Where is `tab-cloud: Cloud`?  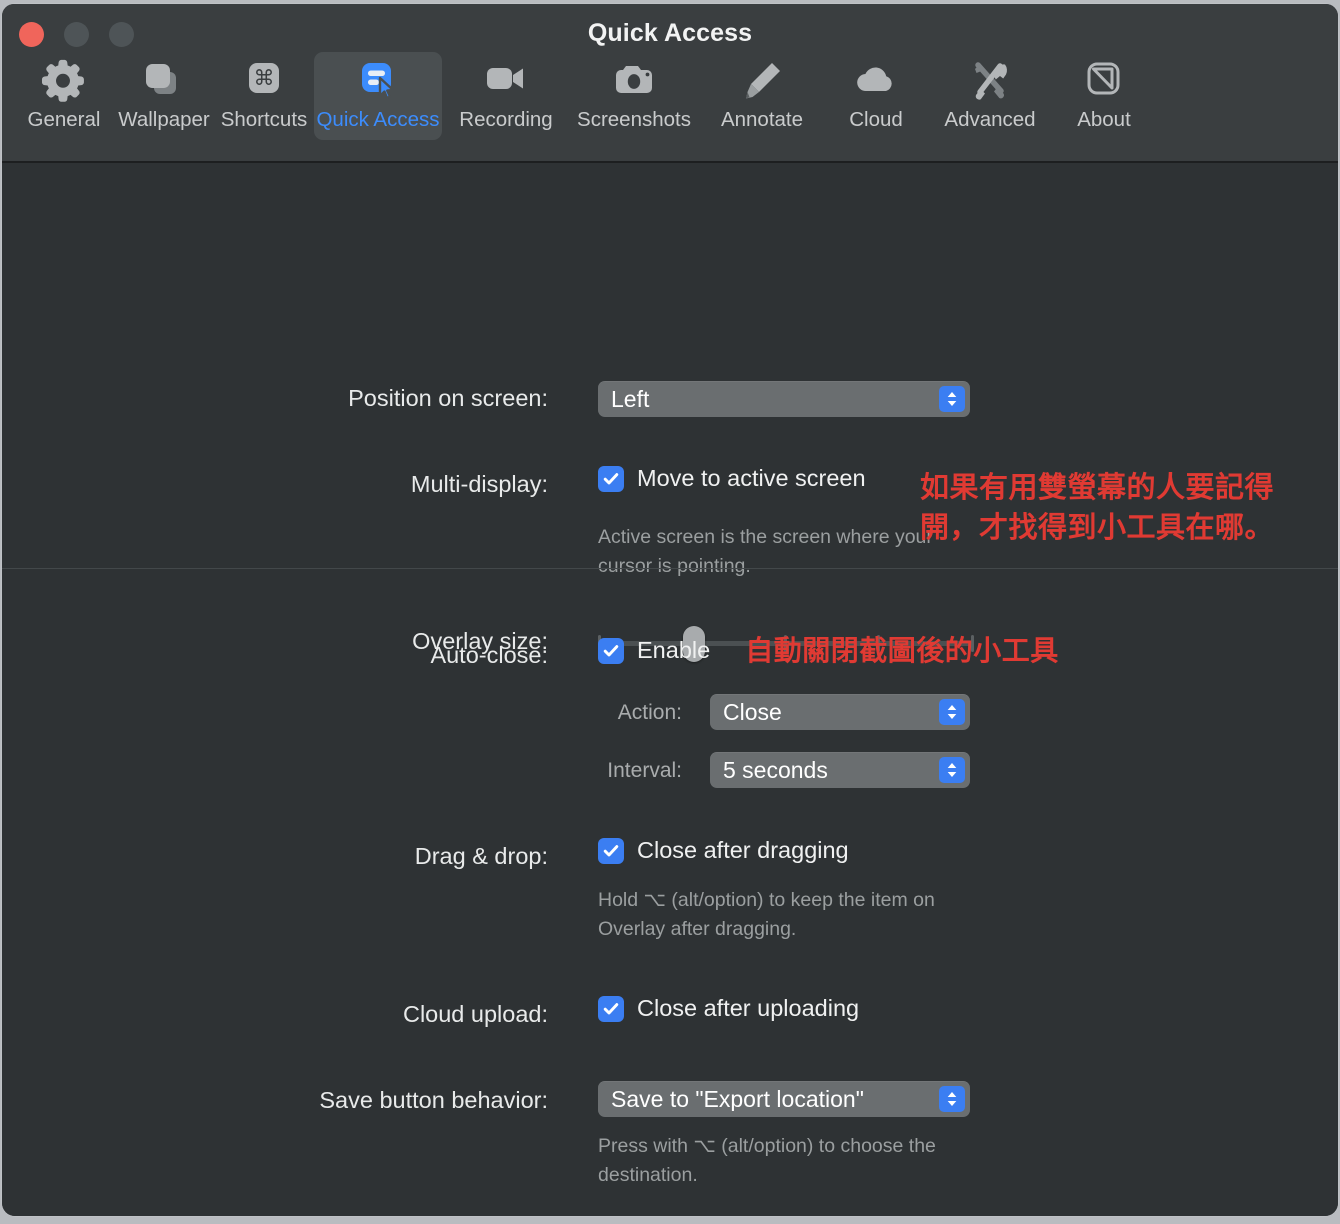
tab-cloud: Cloud is located at coordinates (876, 96).